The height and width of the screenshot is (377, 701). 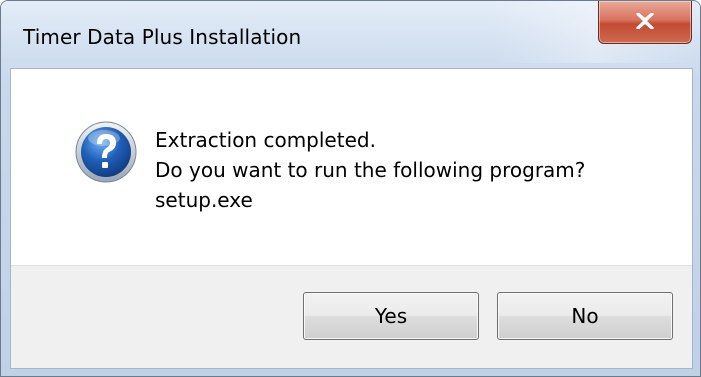 What do you see at coordinates (106, 152) in the screenshot?
I see `question-icon` at bounding box center [106, 152].